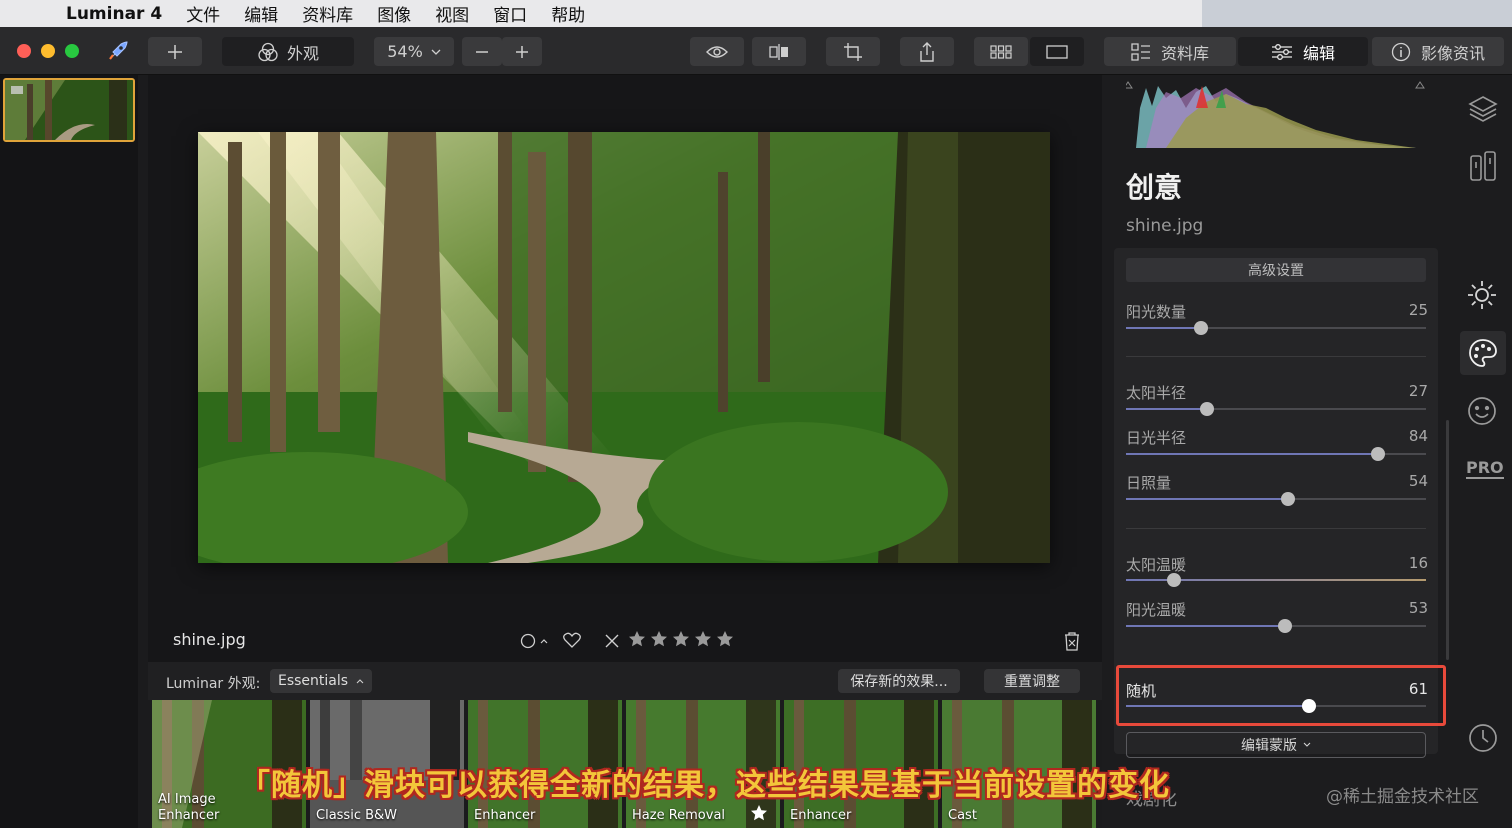 Image resolution: width=1512 pixels, height=828 pixels. I want to click on look-name-line2: Classic B&W, so click(357, 815).